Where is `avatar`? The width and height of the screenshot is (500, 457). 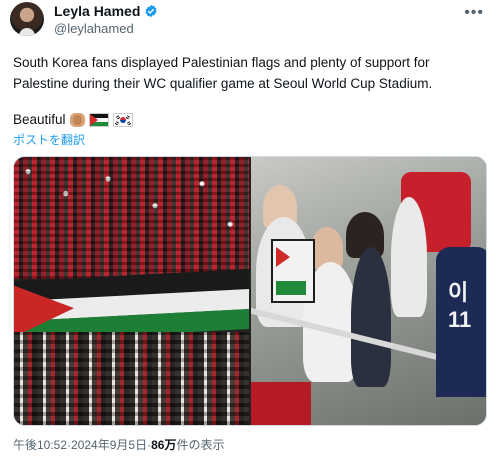 avatar is located at coordinates (27, 19).